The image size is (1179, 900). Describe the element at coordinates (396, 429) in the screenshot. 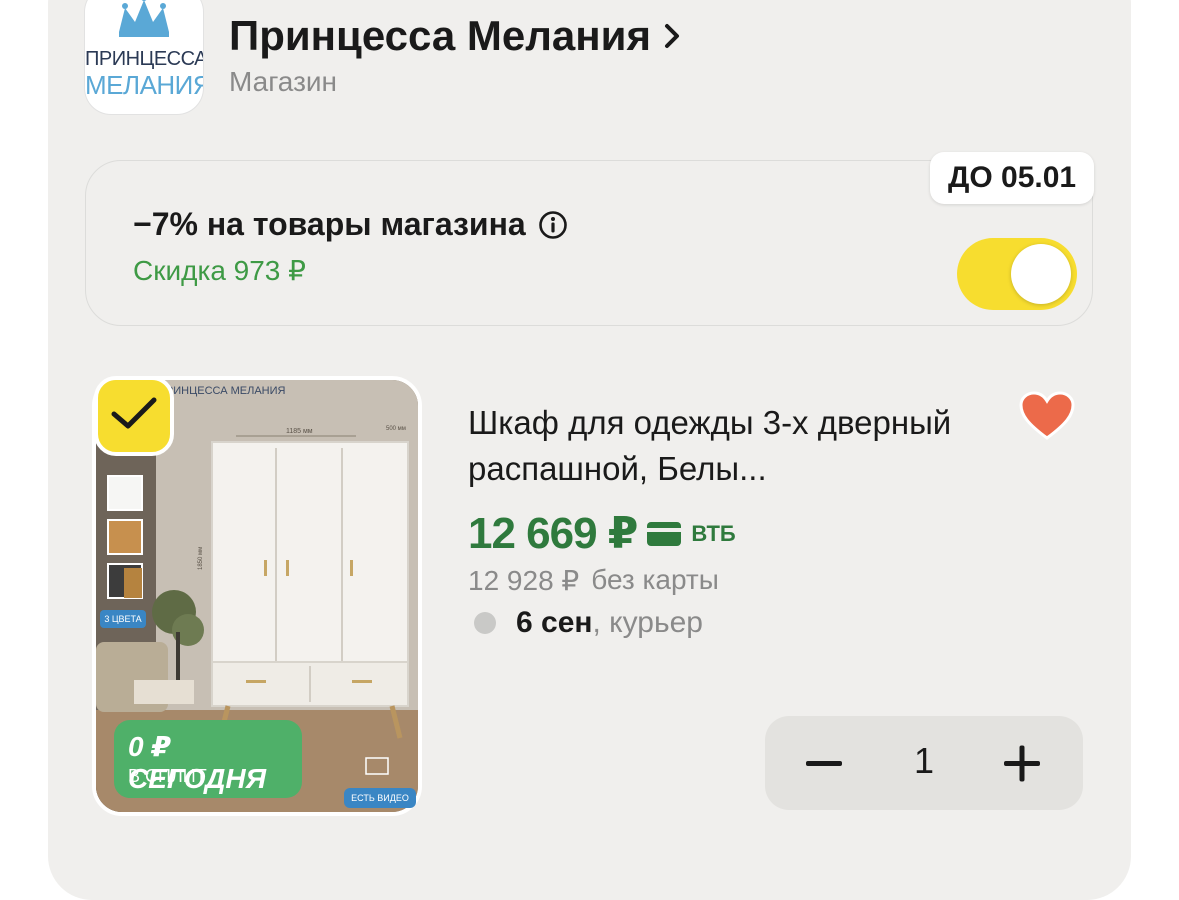

I see `dimension-depth-label: 500 мм` at that location.